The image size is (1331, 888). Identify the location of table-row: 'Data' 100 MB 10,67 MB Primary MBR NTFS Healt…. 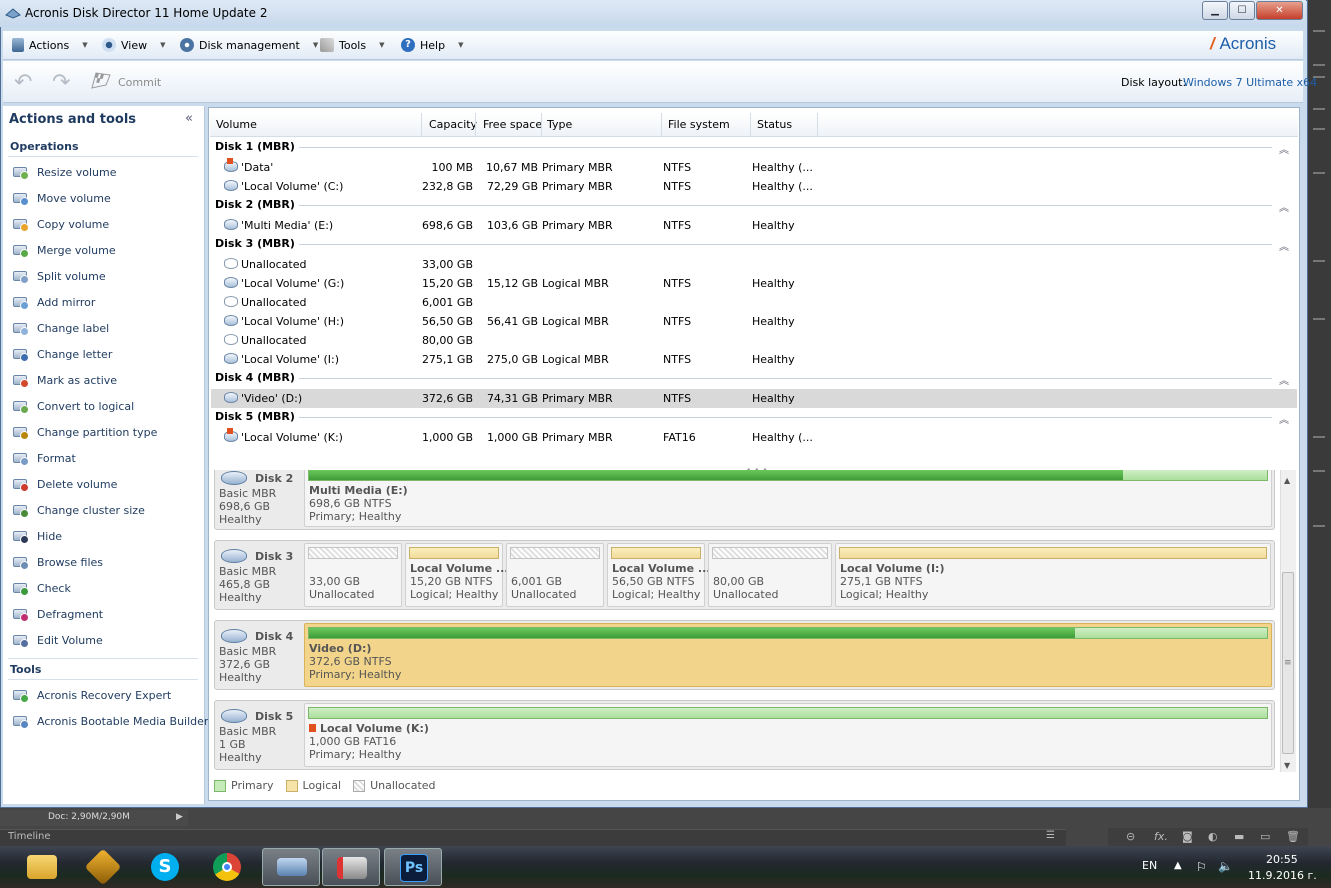
(754, 167).